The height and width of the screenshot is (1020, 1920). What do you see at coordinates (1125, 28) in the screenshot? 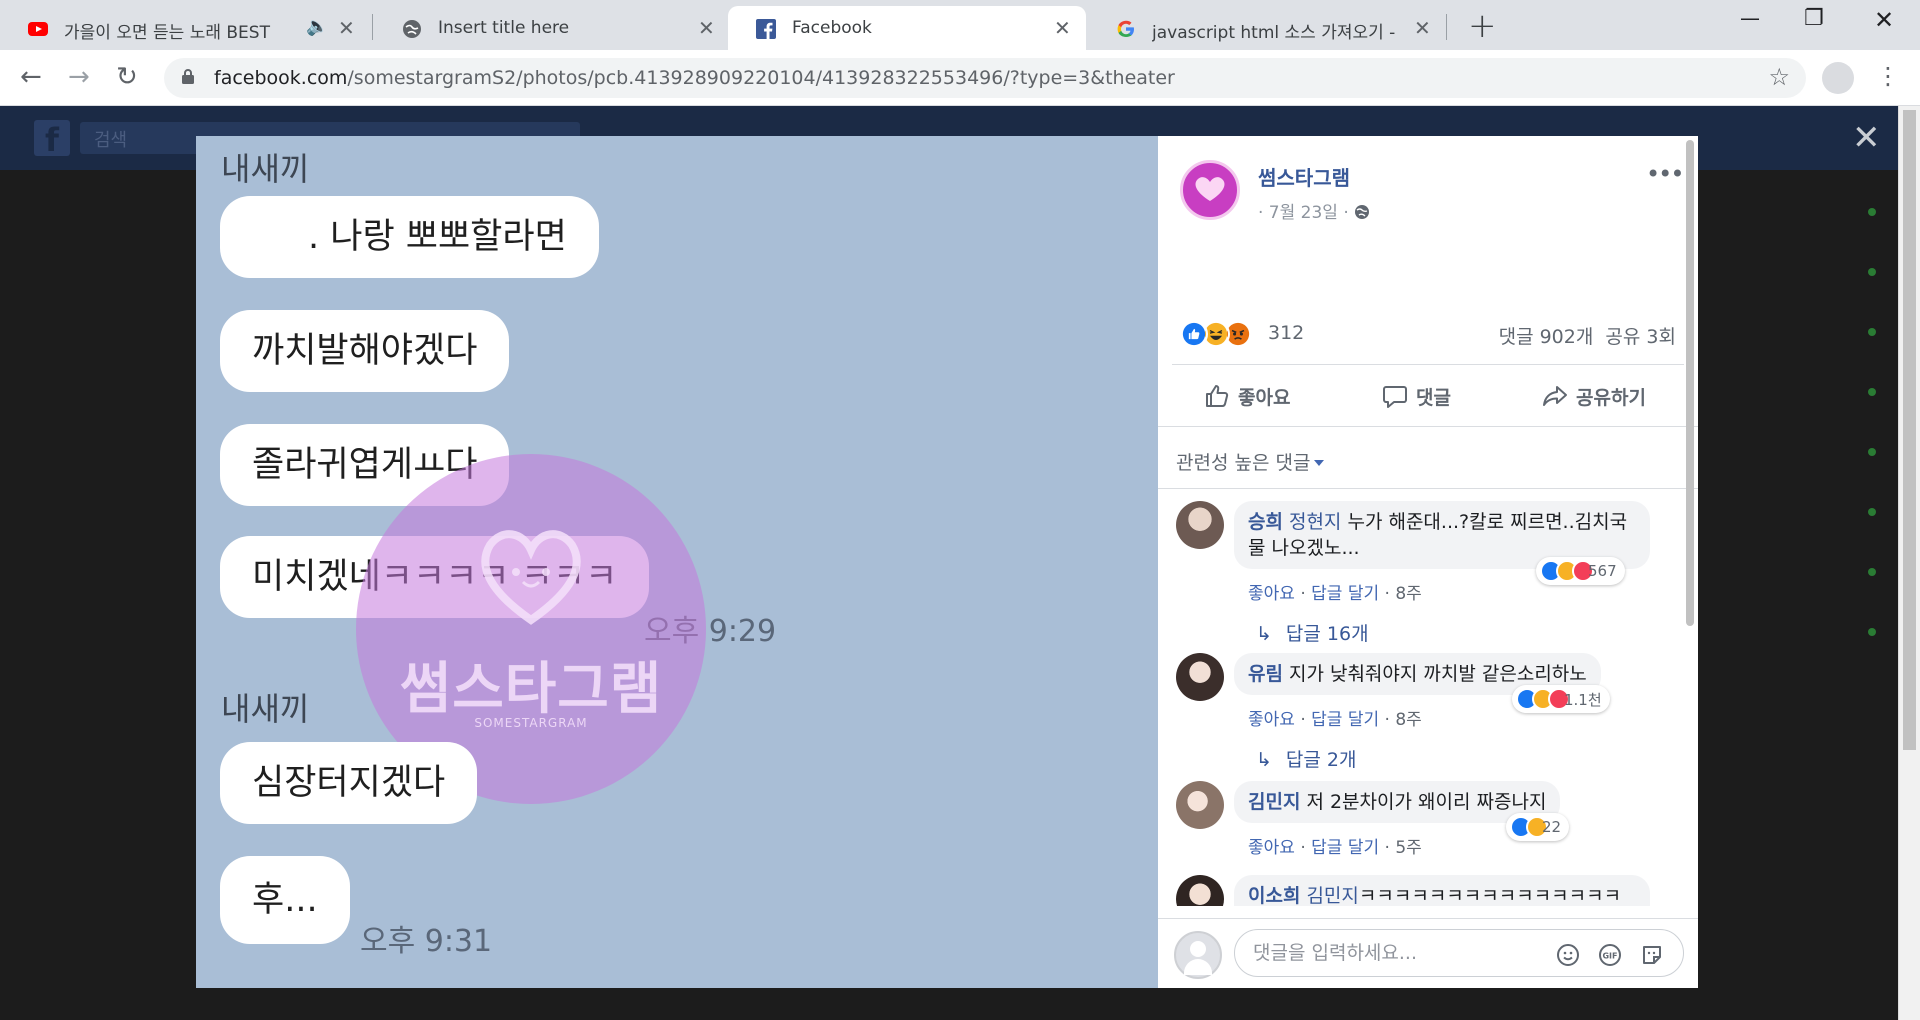
I see `google-icon` at bounding box center [1125, 28].